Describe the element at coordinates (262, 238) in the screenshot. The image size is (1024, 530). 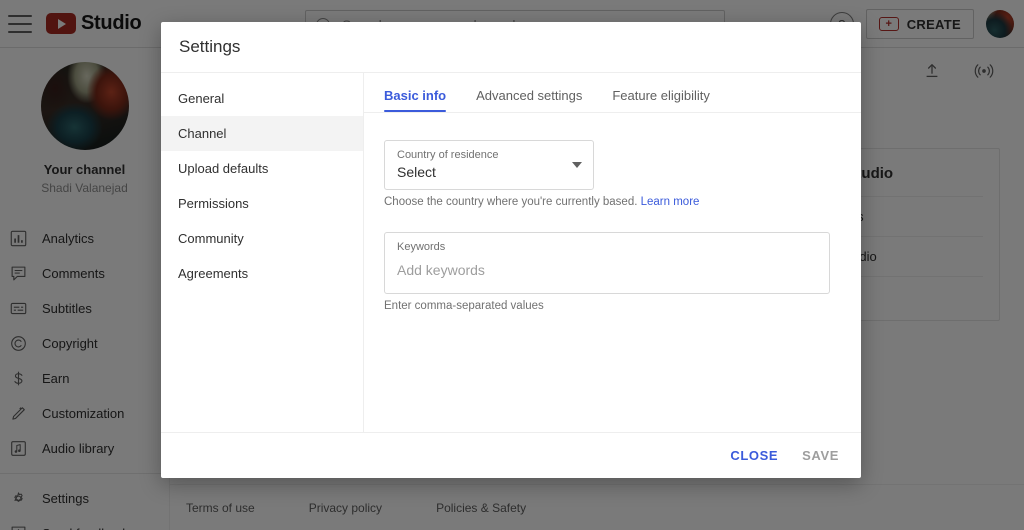
I see `dialog-nav-item-community: Community` at that location.